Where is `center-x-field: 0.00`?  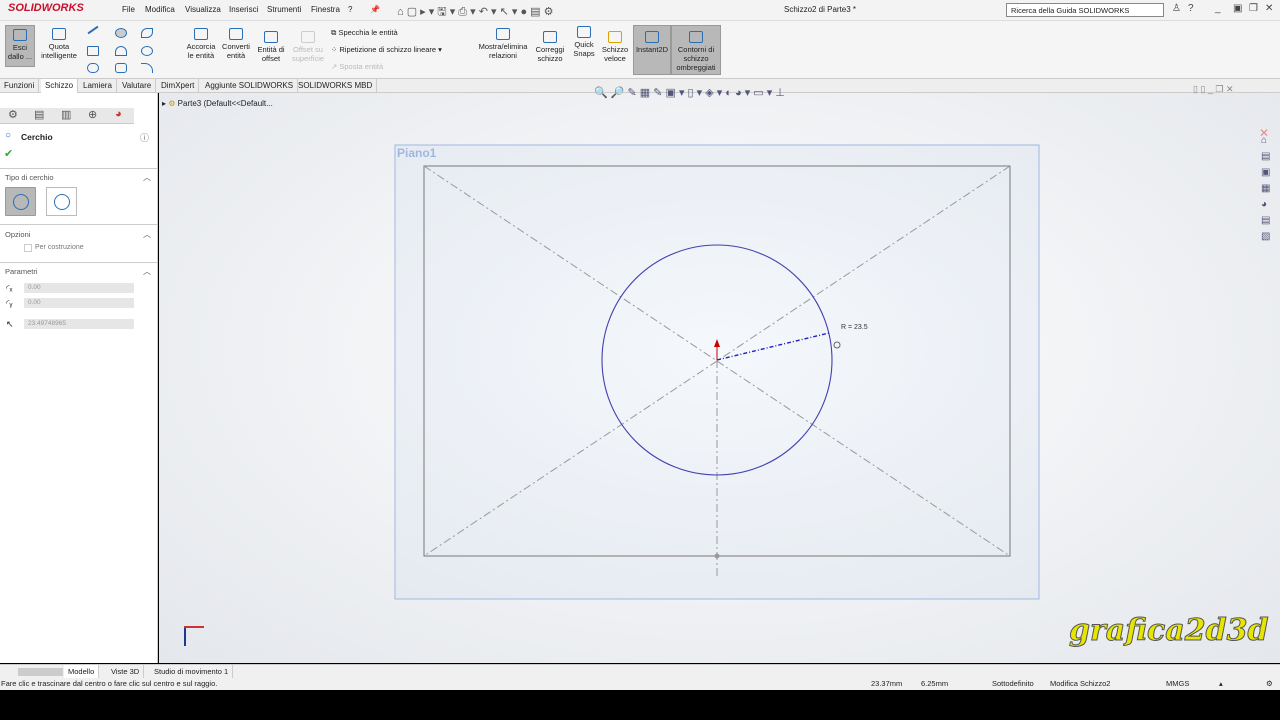 center-x-field: 0.00 is located at coordinates (79, 288).